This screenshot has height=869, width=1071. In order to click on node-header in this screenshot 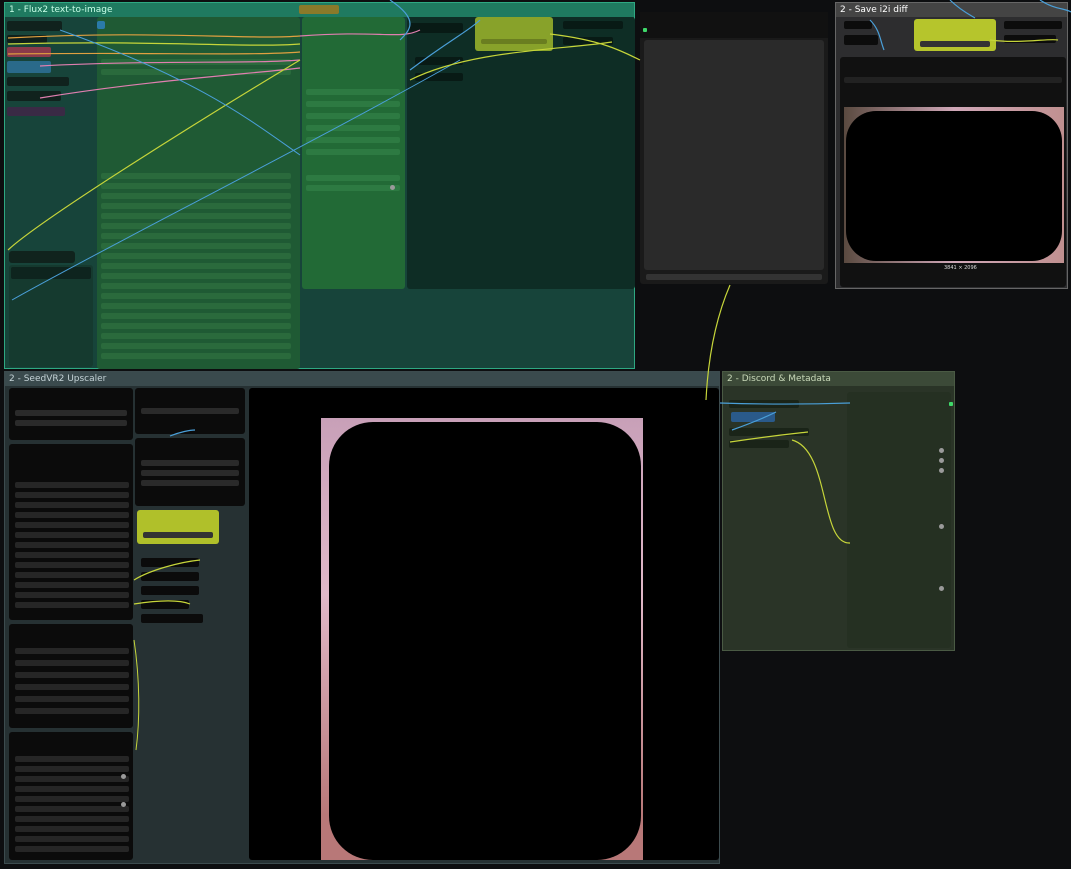, I will do `click(734, 25)`.